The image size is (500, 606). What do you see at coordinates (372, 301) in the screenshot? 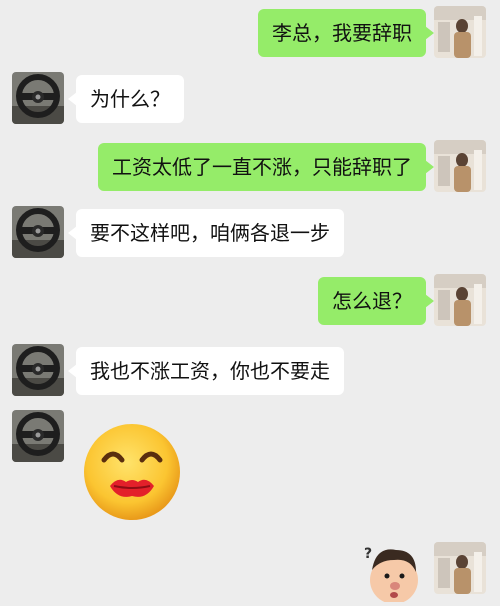
I see `message-text: 怎么退？` at bounding box center [372, 301].